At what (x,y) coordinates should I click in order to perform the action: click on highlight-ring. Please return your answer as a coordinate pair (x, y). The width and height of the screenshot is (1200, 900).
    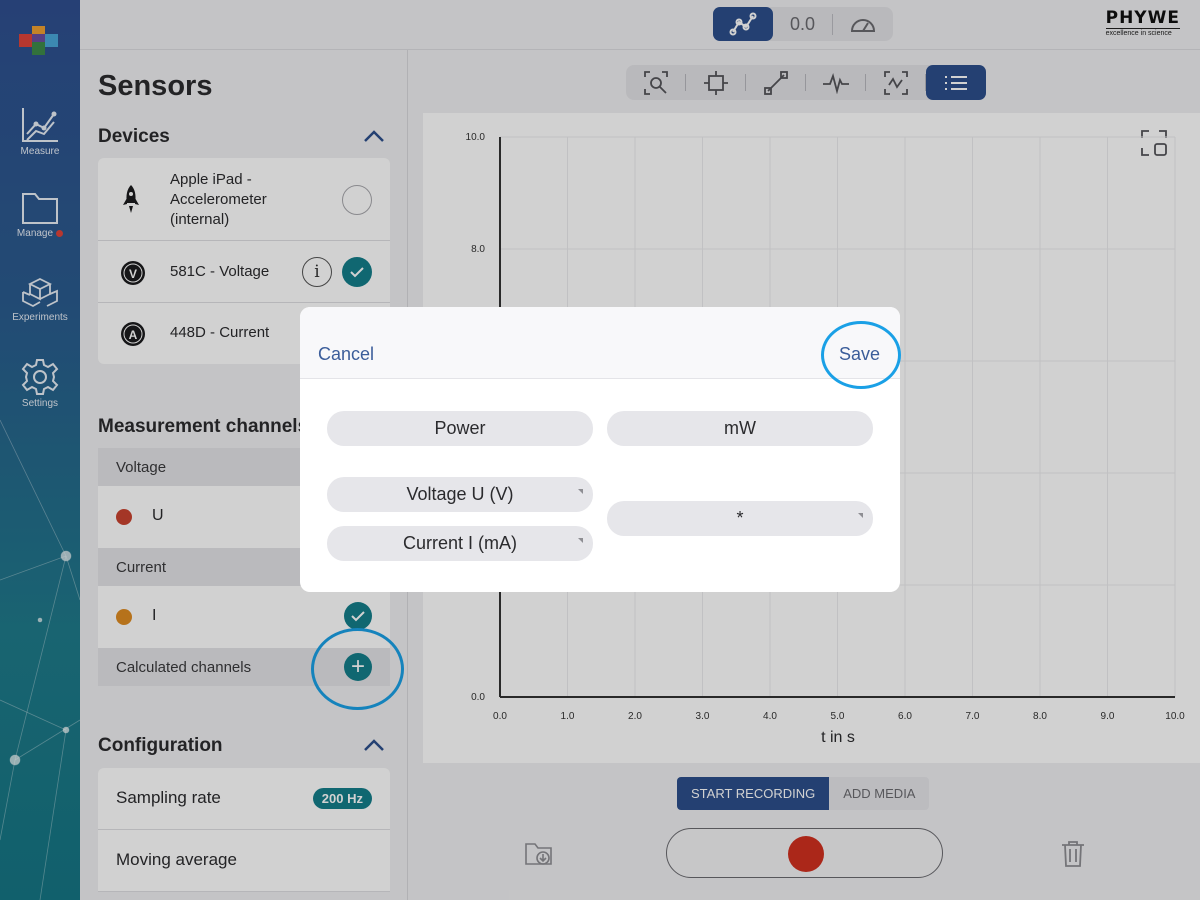
    Looking at the image, I should click on (861, 355).